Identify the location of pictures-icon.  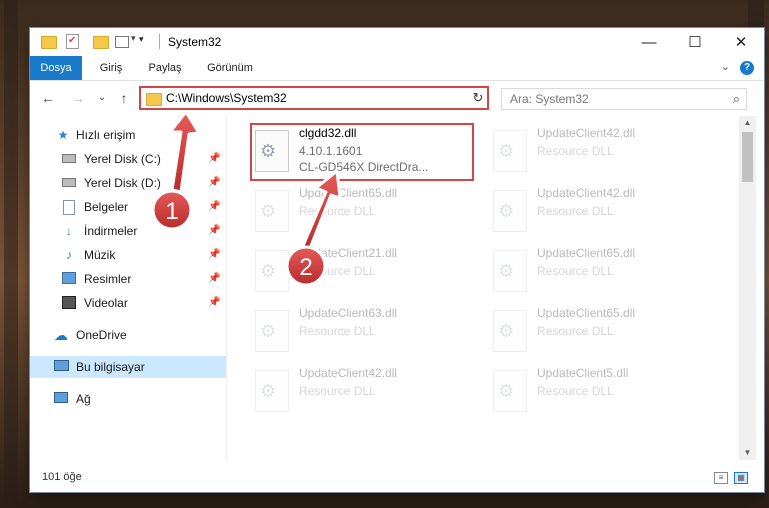
(69, 279).